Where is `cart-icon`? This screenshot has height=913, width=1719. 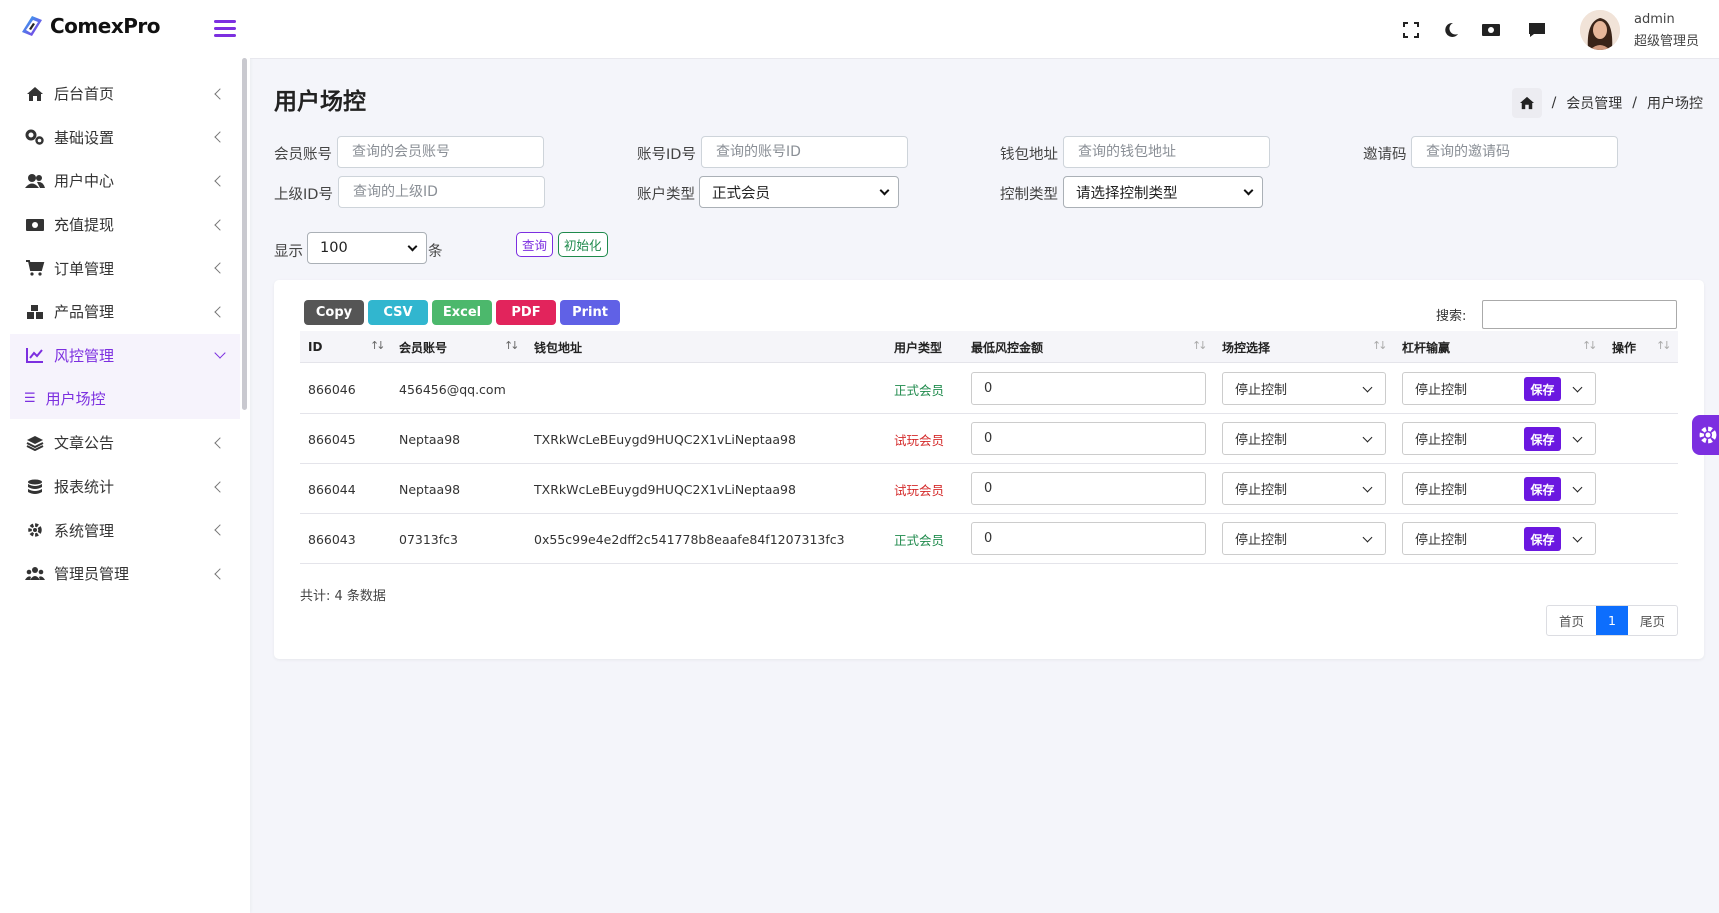 cart-icon is located at coordinates (35, 268).